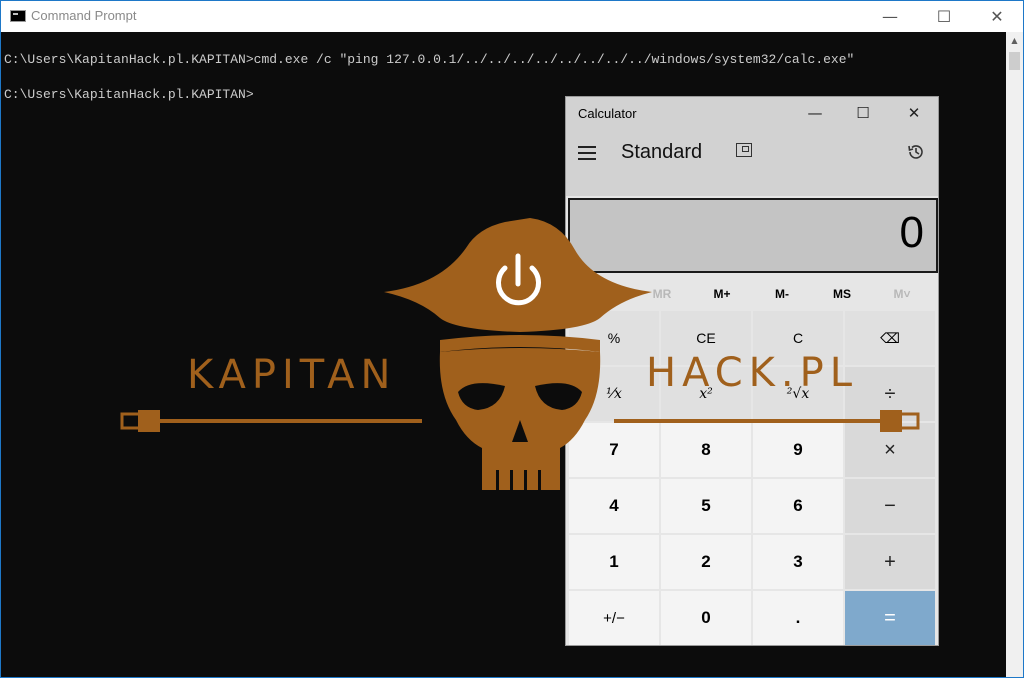 The width and height of the screenshot is (1024, 678). I want to click on cmd-window-title: Command Prompt, so click(84, 15).